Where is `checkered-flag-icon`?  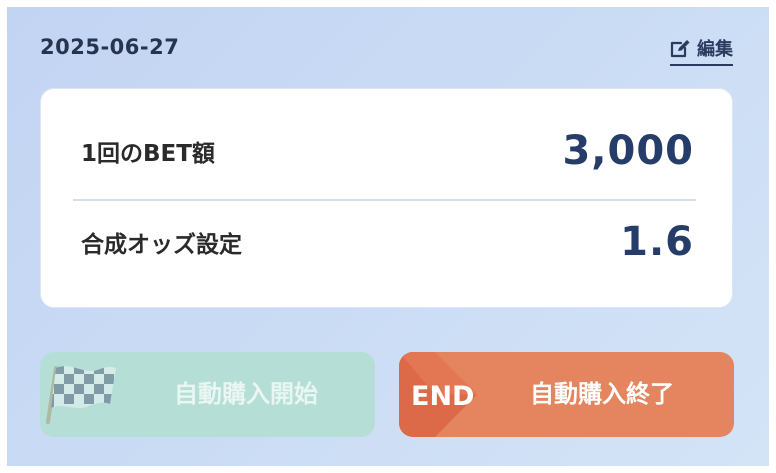 checkered-flag-icon is located at coordinates (84, 396).